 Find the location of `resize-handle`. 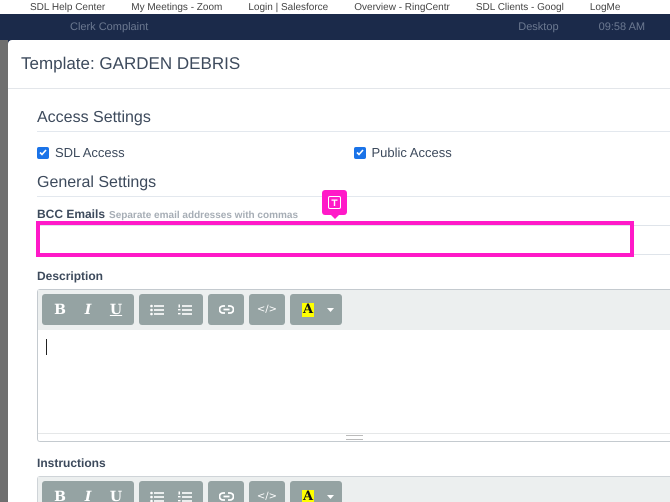

resize-handle is located at coordinates (354, 437).